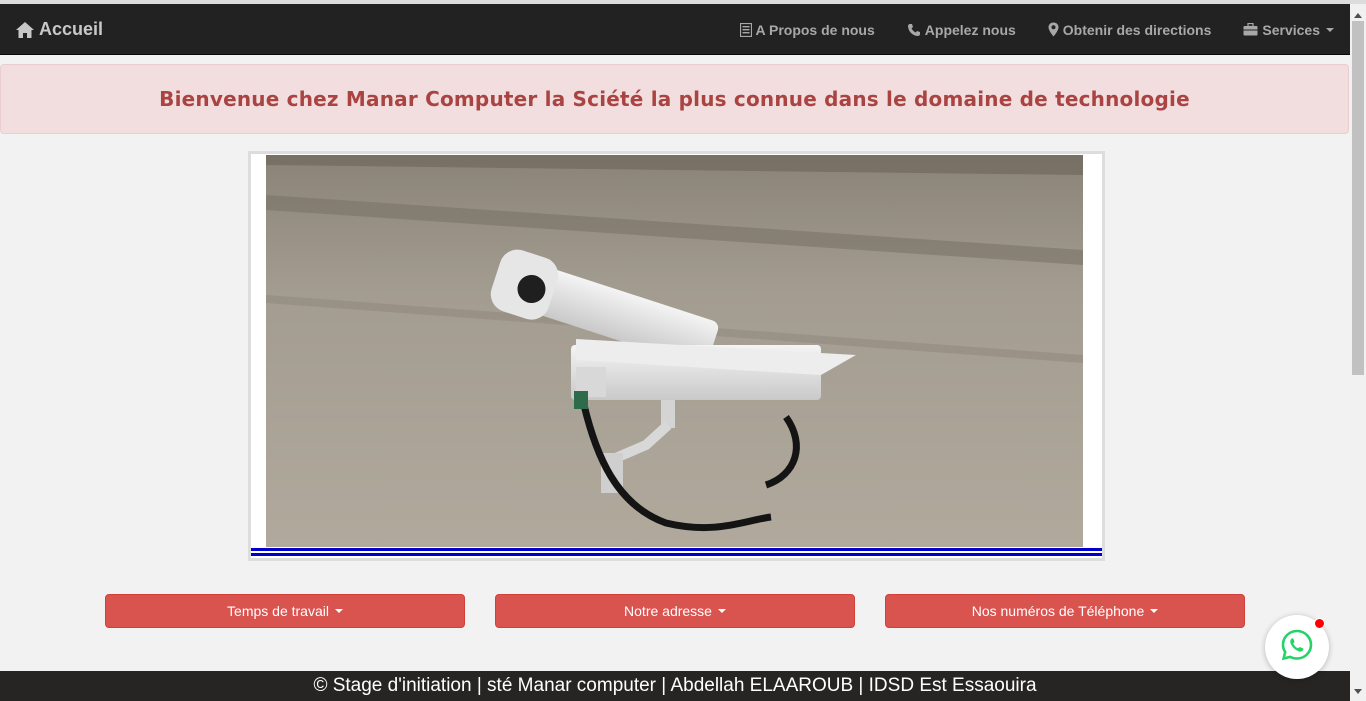 The image size is (1366, 701). I want to click on notification-dot, so click(1319, 623).